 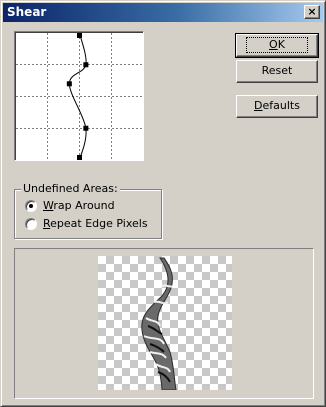 I want to click on window-title: Shear, so click(x=27, y=12).